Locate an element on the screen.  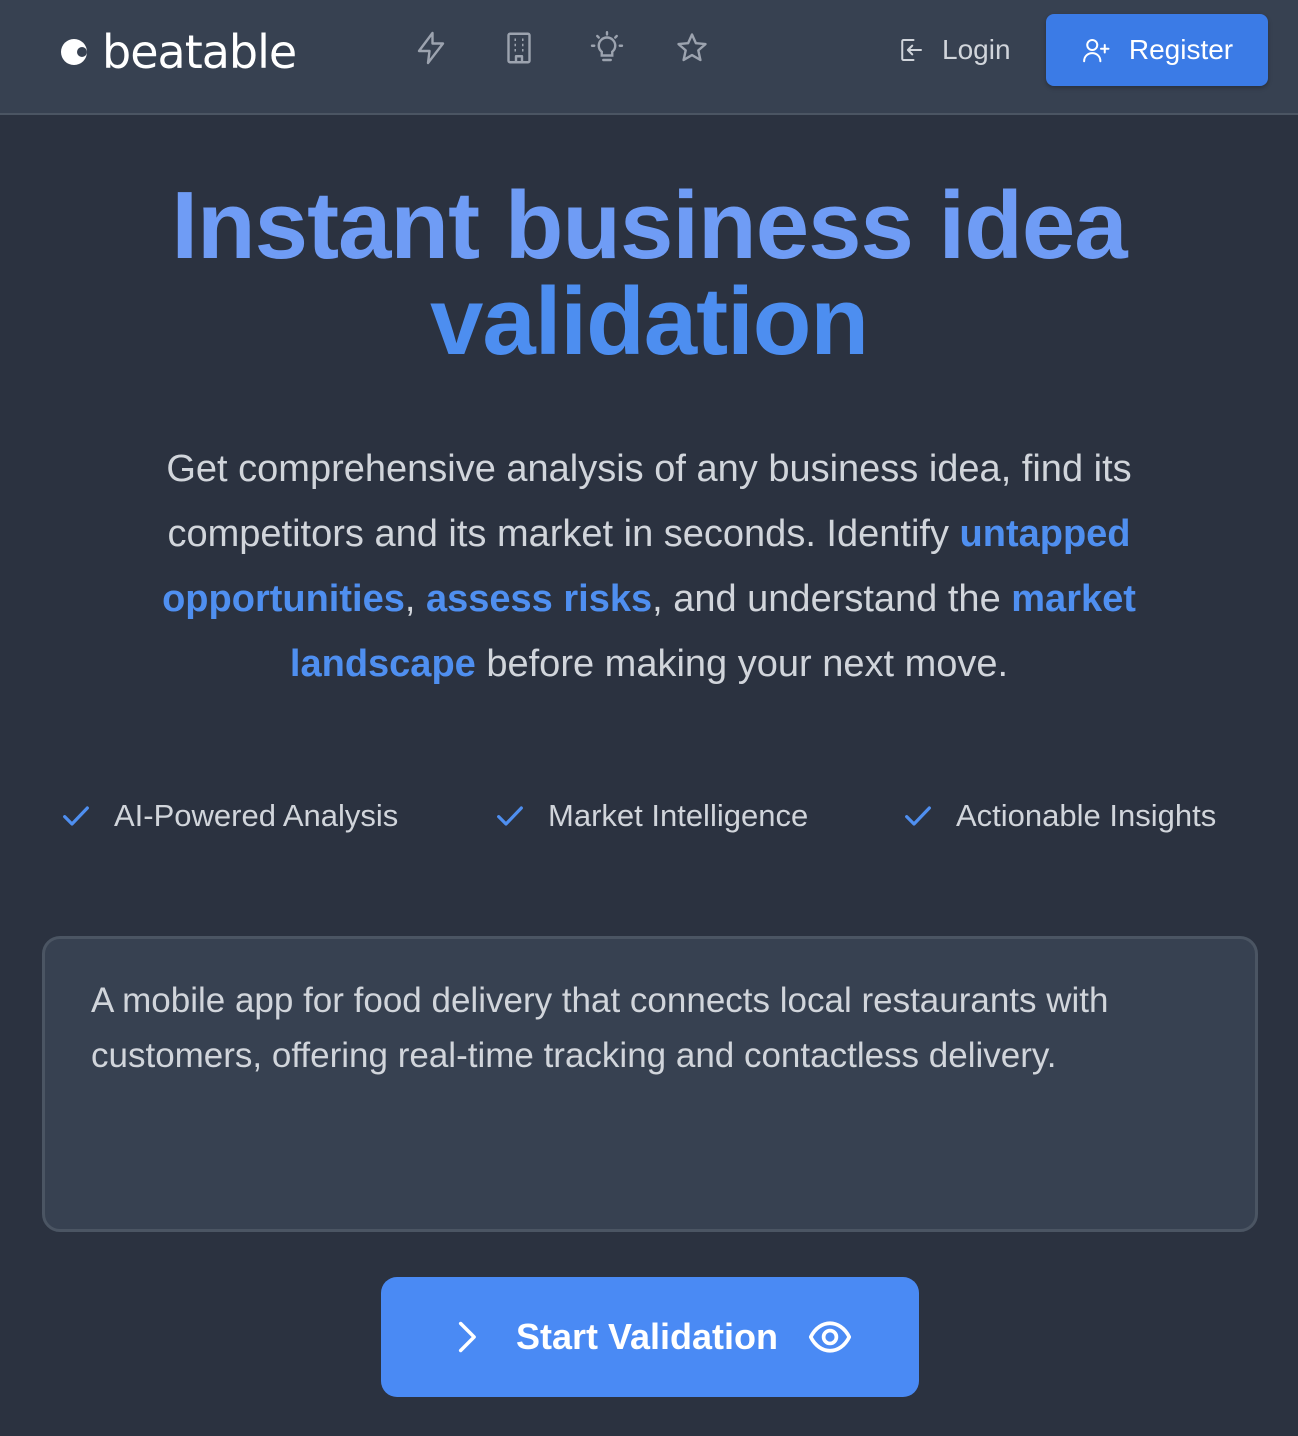
feature-item: Market Intelligence is located at coordinates (651, 816).